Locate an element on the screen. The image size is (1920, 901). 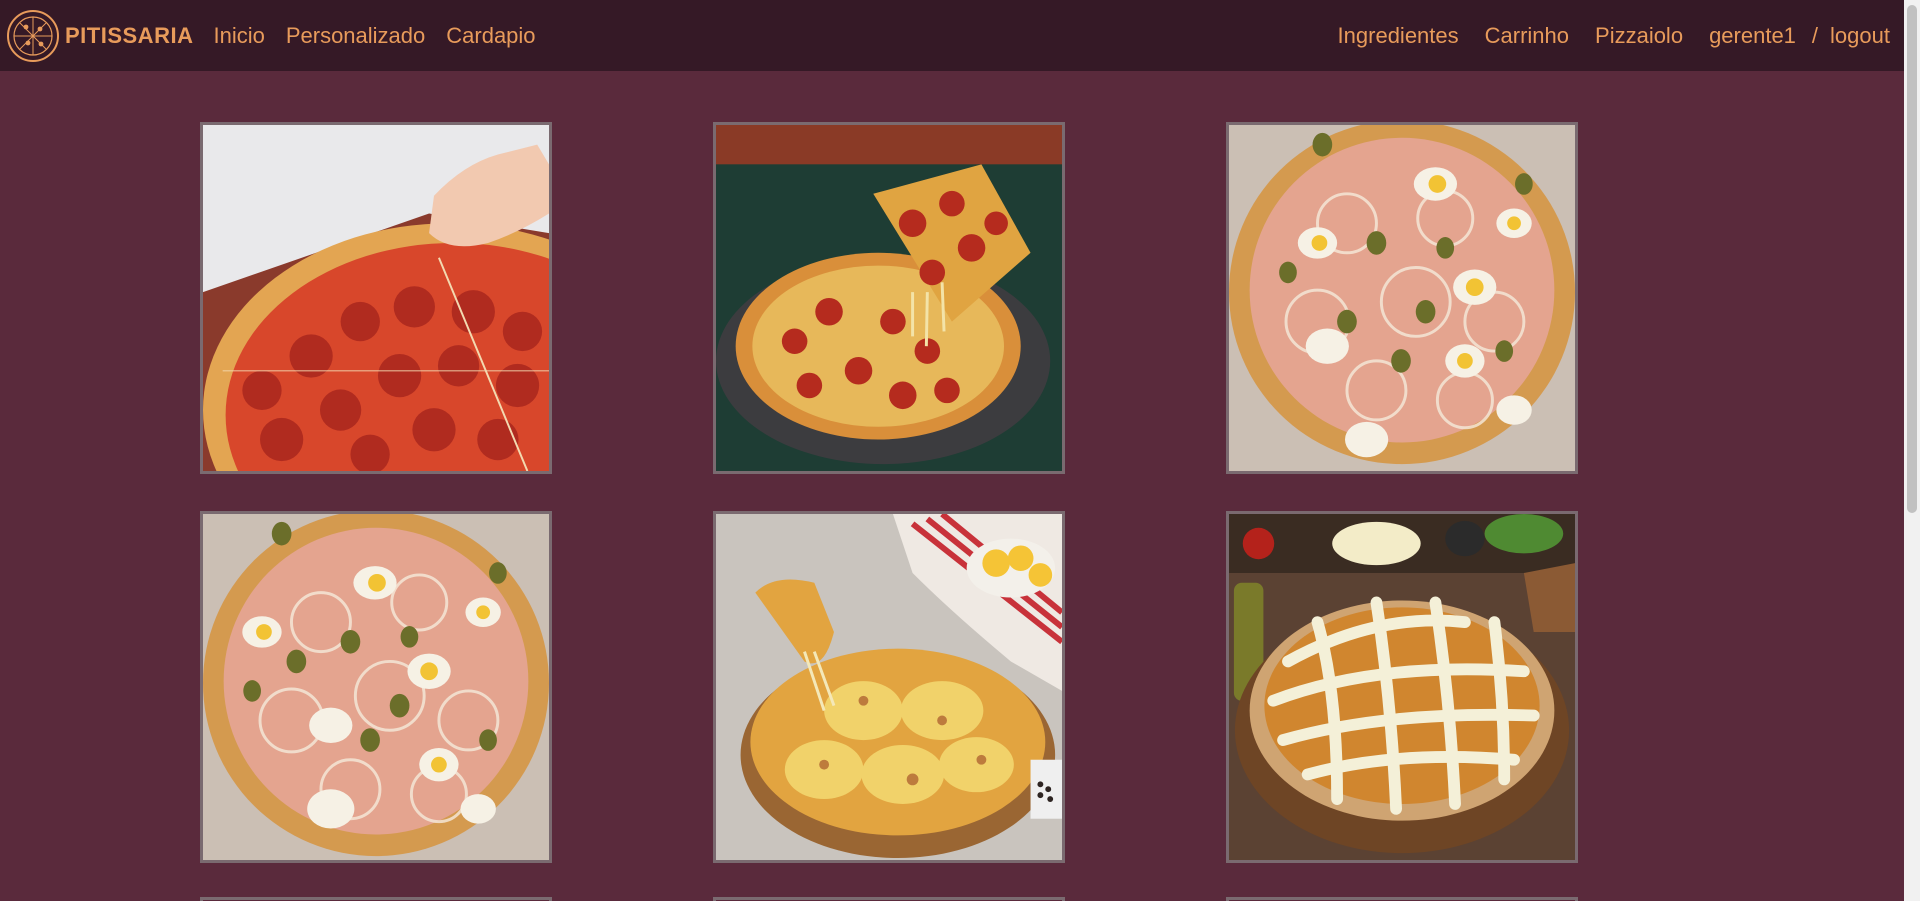
page-scrollbar is located at coordinates (1912, 450).